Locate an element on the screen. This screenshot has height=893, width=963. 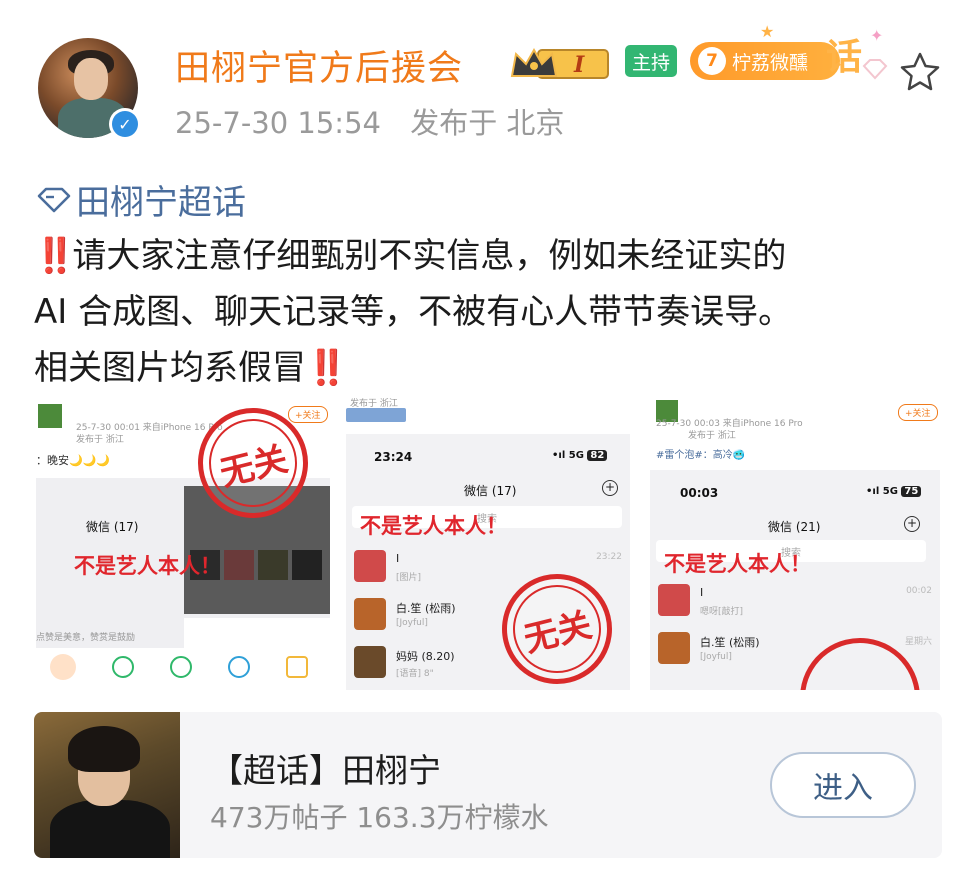
wechat-share-icon is located at coordinates (123, 667).